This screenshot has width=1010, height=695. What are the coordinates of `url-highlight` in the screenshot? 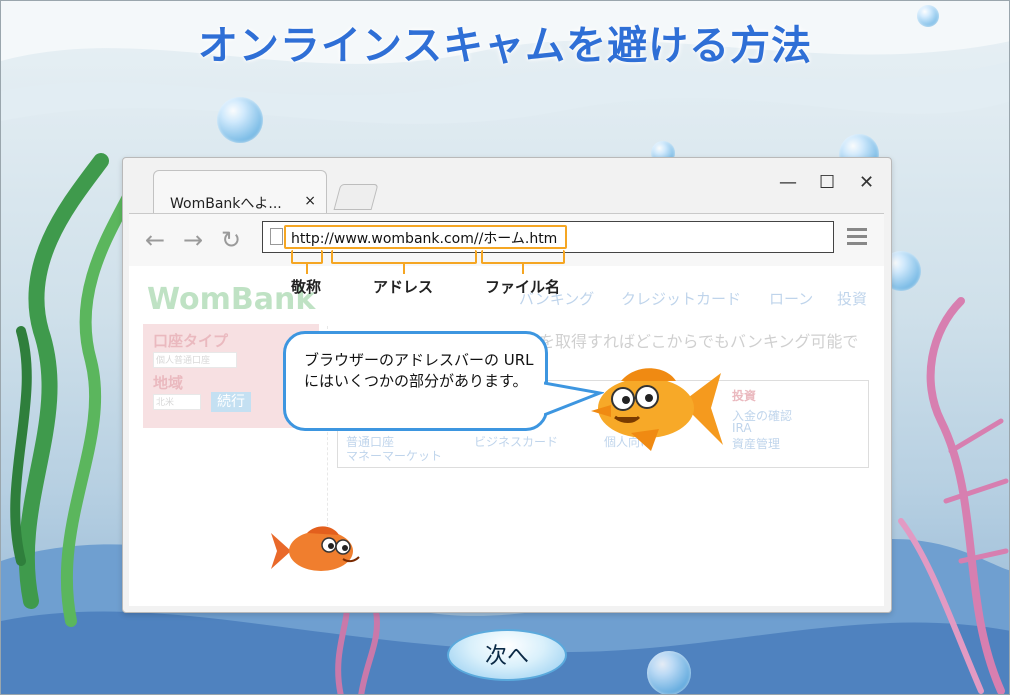 It's located at (425, 237).